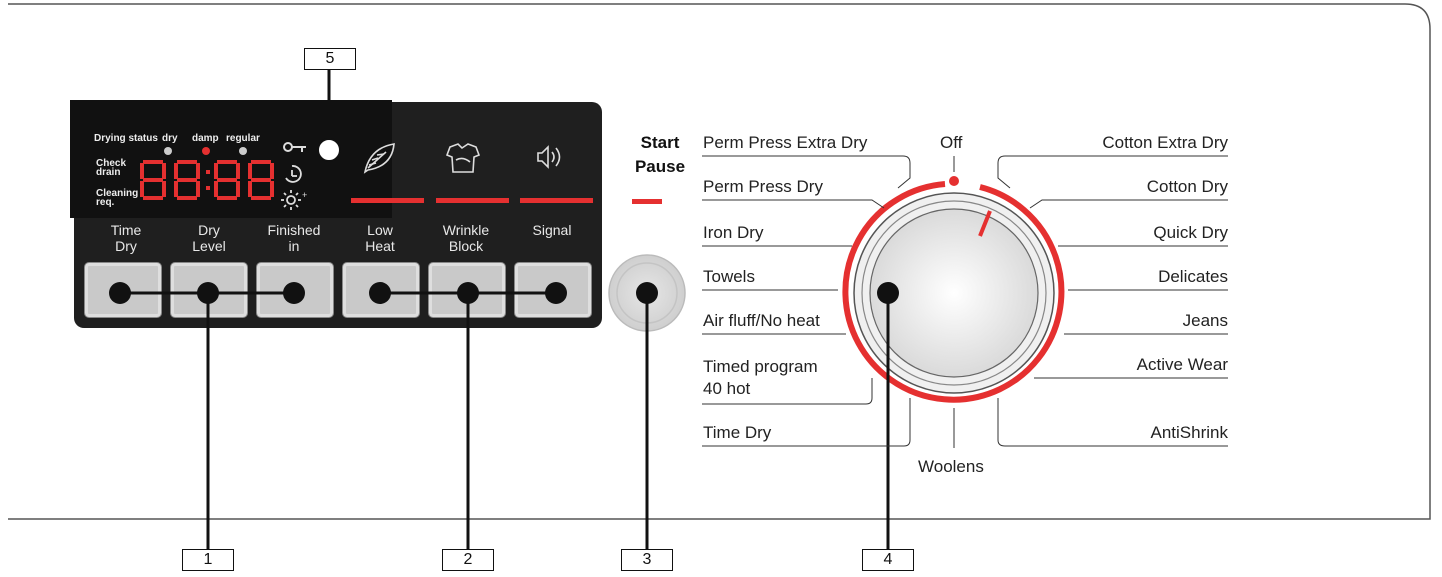 The width and height of the screenshot is (1442, 577). Describe the element at coordinates (1187, 186) in the screenshot. I see `program-cotton-dry: Cotton Dry` at that location.